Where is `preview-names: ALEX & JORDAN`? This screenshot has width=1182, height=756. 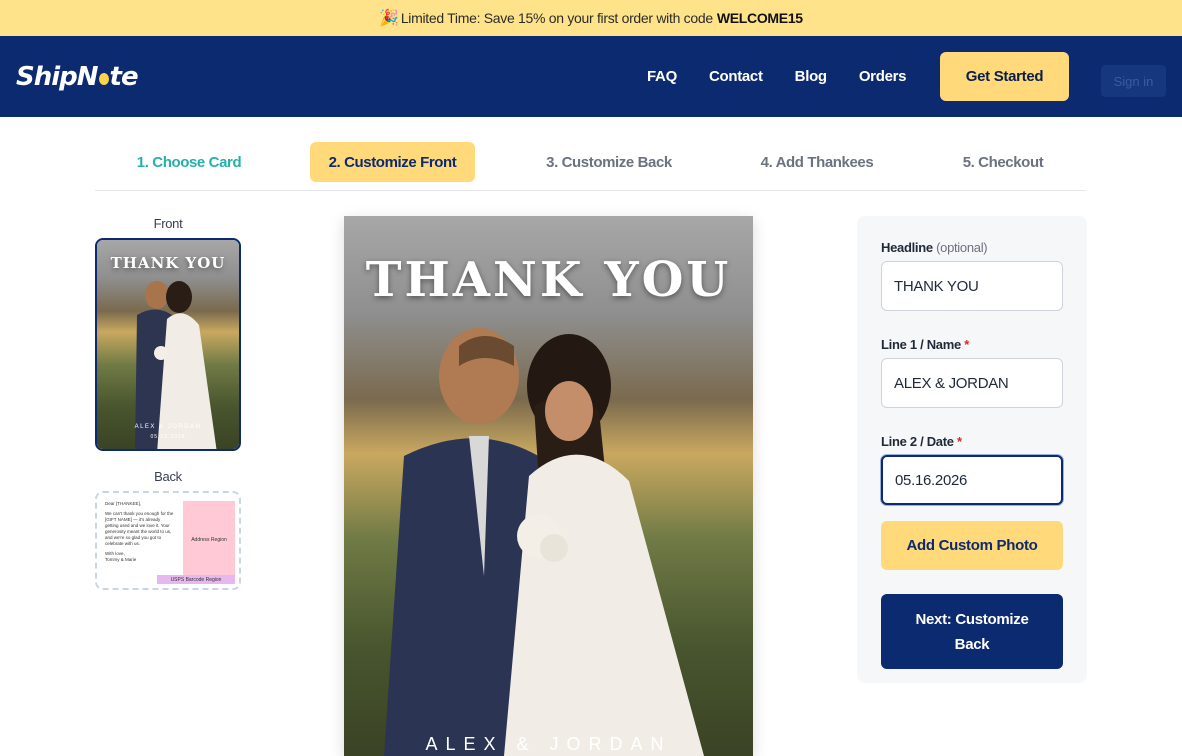
preview-names: ALEX & JORDAN is located at coordinates (548, 744).